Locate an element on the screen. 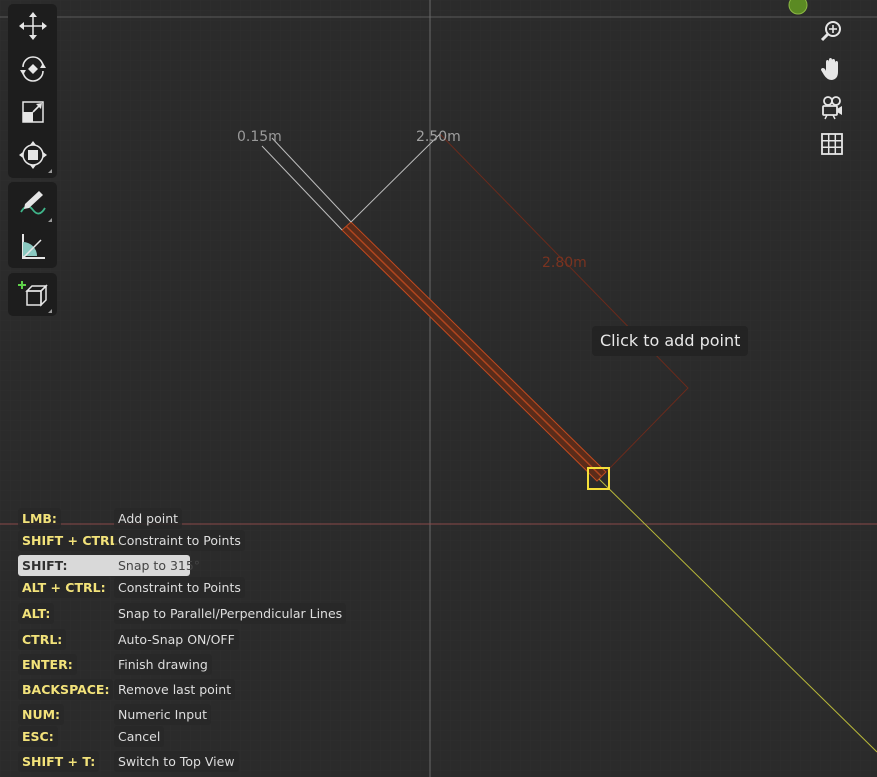 This screenshot has height=777, width=877. add-toolbar is located at coordinates (32, 294).